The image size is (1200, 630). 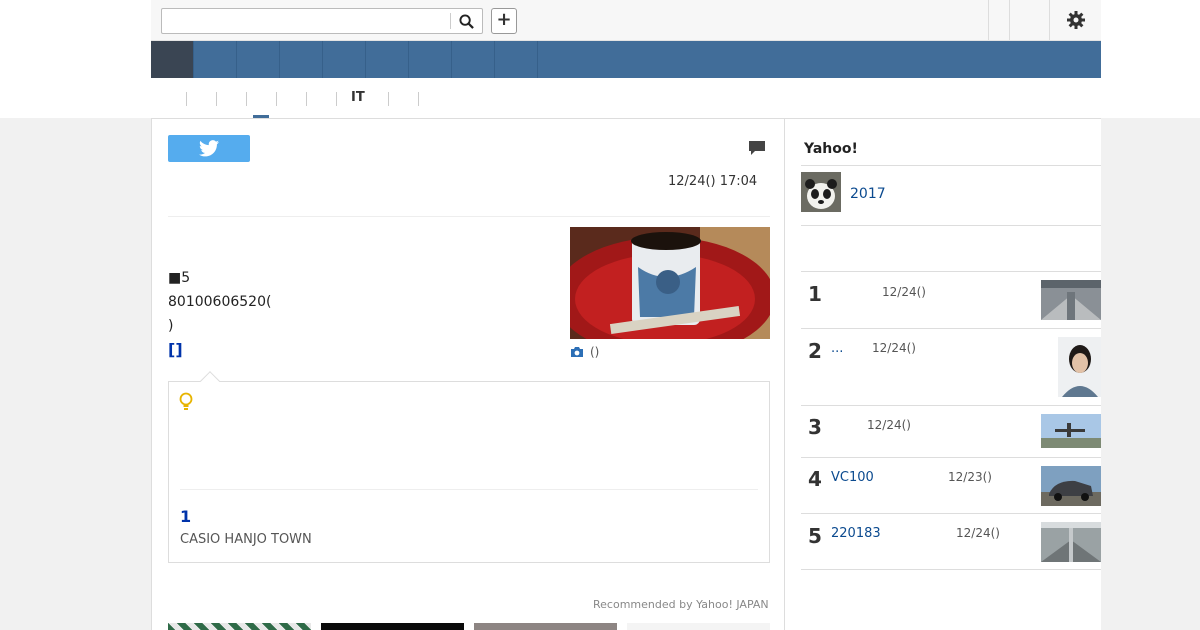 What do you see at coordinates (210, 381) in the screenshot?
I see `tip-arrow` at bounding box center [210, 381].